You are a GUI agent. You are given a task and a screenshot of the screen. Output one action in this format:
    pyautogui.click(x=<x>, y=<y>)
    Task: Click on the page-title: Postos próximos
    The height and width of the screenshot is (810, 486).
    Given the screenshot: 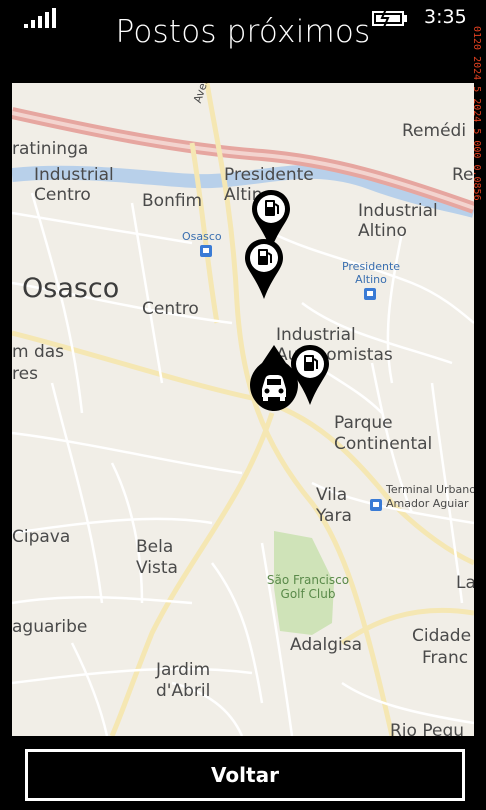 What is the action you would take?
    pyautogui.click(x=243, y=32)
    